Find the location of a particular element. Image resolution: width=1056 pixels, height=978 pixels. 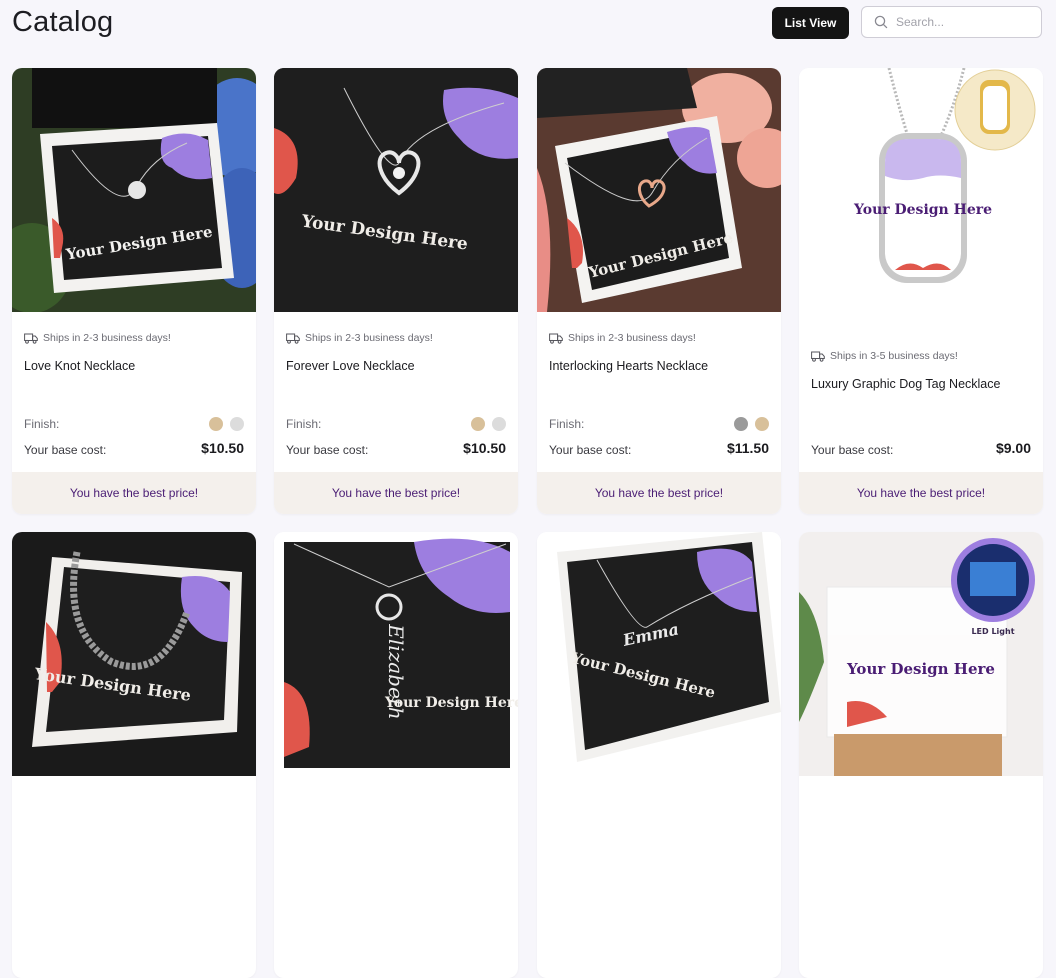

product-card: Your Design Here is located at coordinates (134, 755).